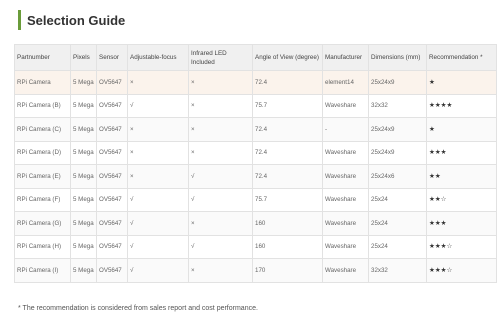 The image size is (500, 334). What do you see at coordinates (42, 105) in the screenshot?
I see `cell-partnumber: RPi Camera (B)` at bounding box center [42, 105].